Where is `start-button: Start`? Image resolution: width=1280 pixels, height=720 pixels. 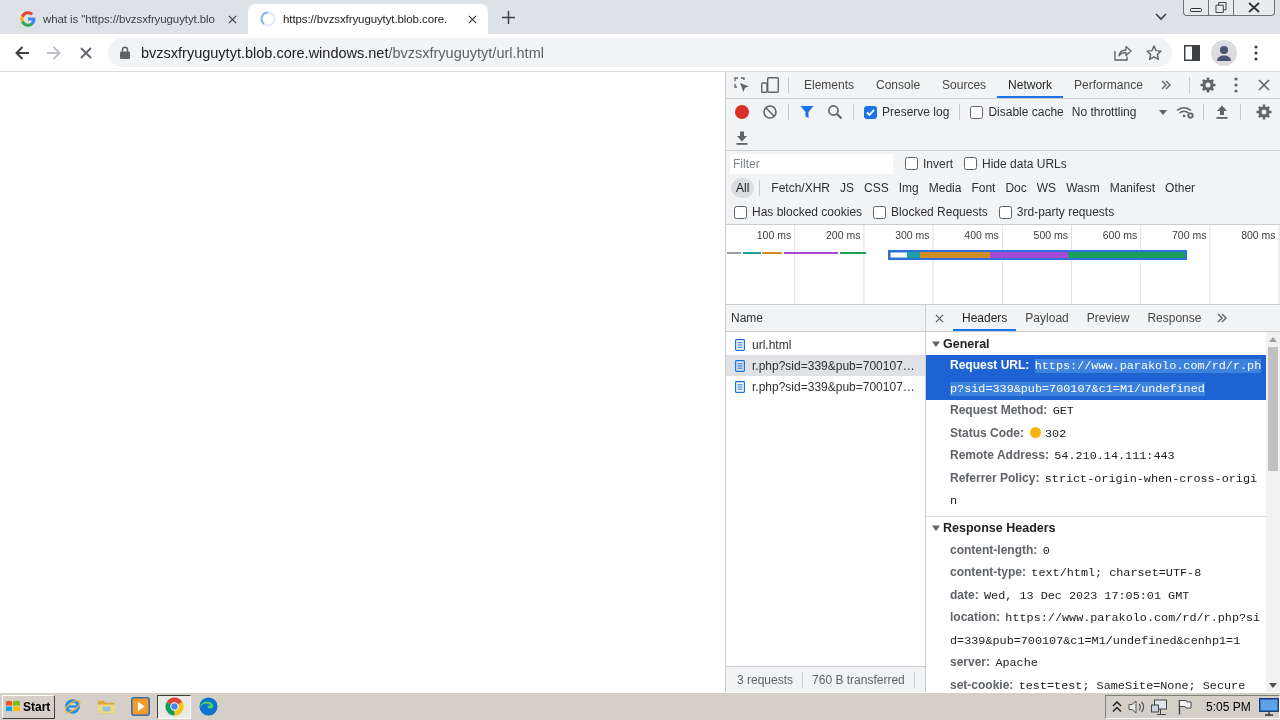
start-button: Start is located at coordinates (28, 706).